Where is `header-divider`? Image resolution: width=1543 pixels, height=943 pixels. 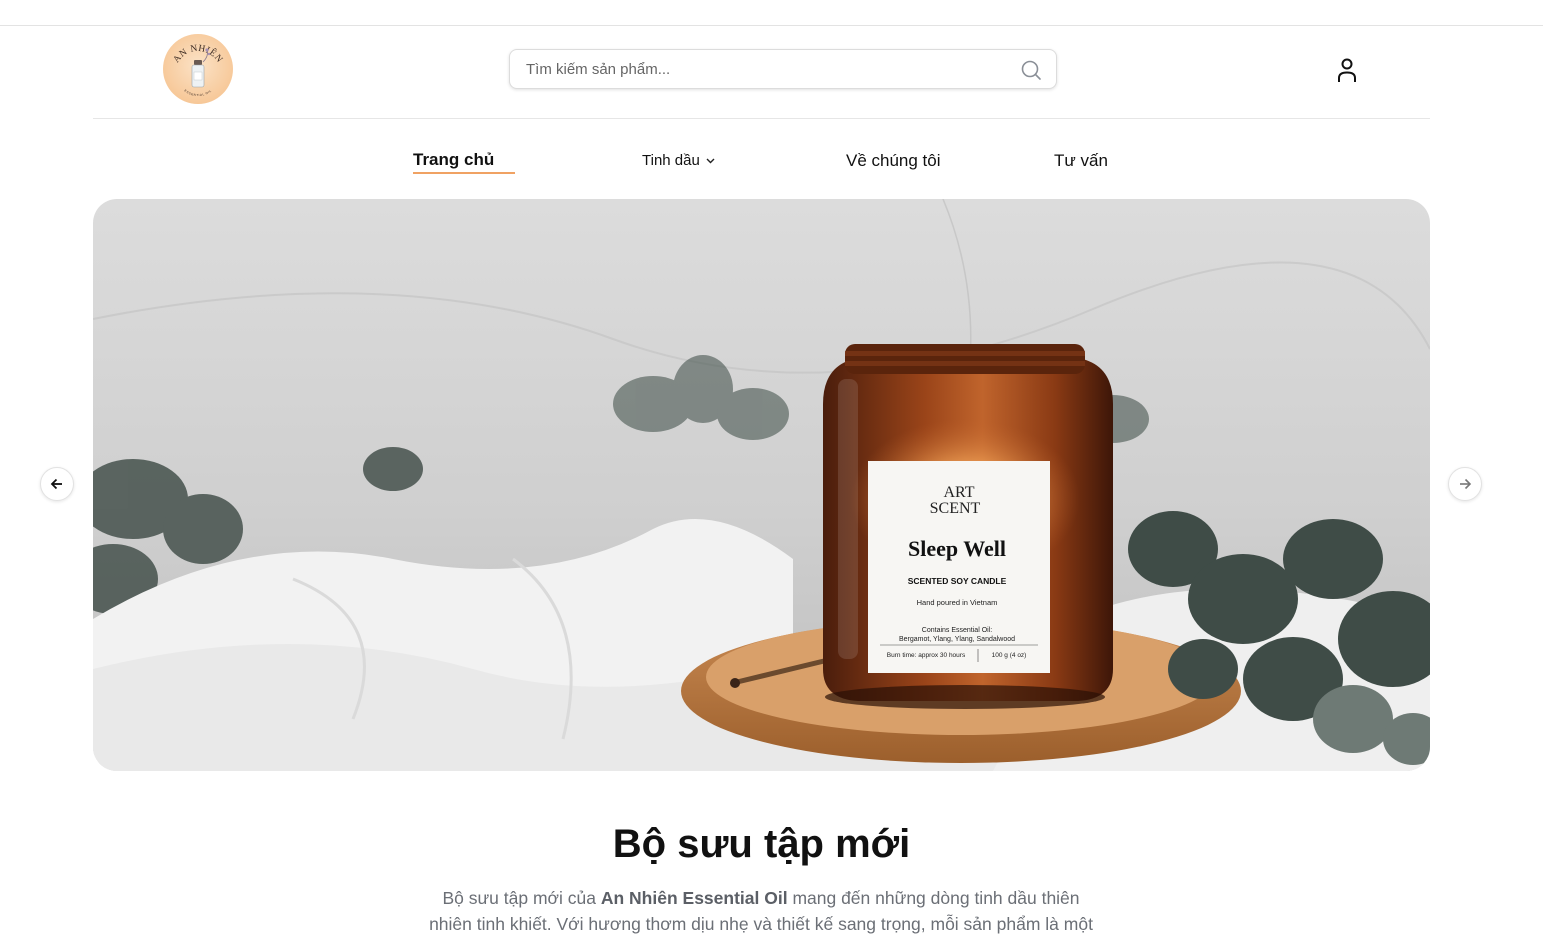
header-divider is located at coordinates (761, 118).